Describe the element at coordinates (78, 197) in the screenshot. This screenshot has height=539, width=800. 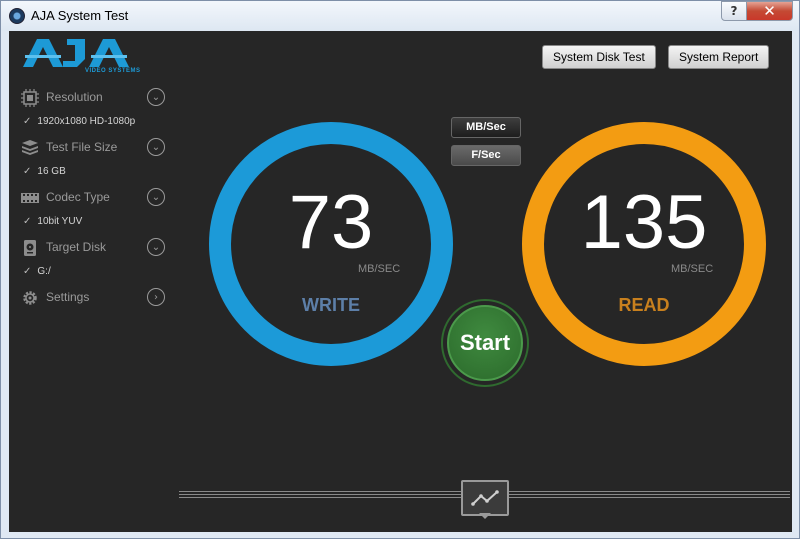
I see `sidebar-item-label: Codec Type` at that location.